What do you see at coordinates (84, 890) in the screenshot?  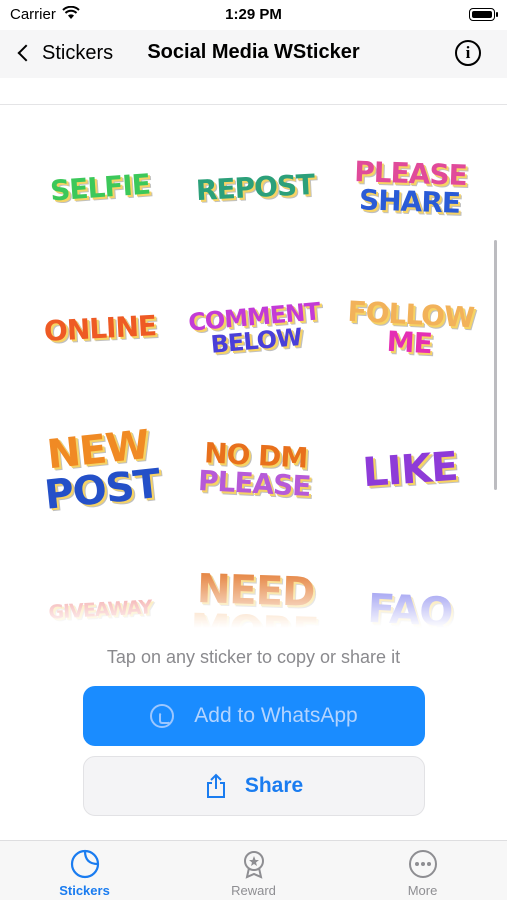 I see `tab-stickers-label: Stickers` at bounding box center [84, 890].